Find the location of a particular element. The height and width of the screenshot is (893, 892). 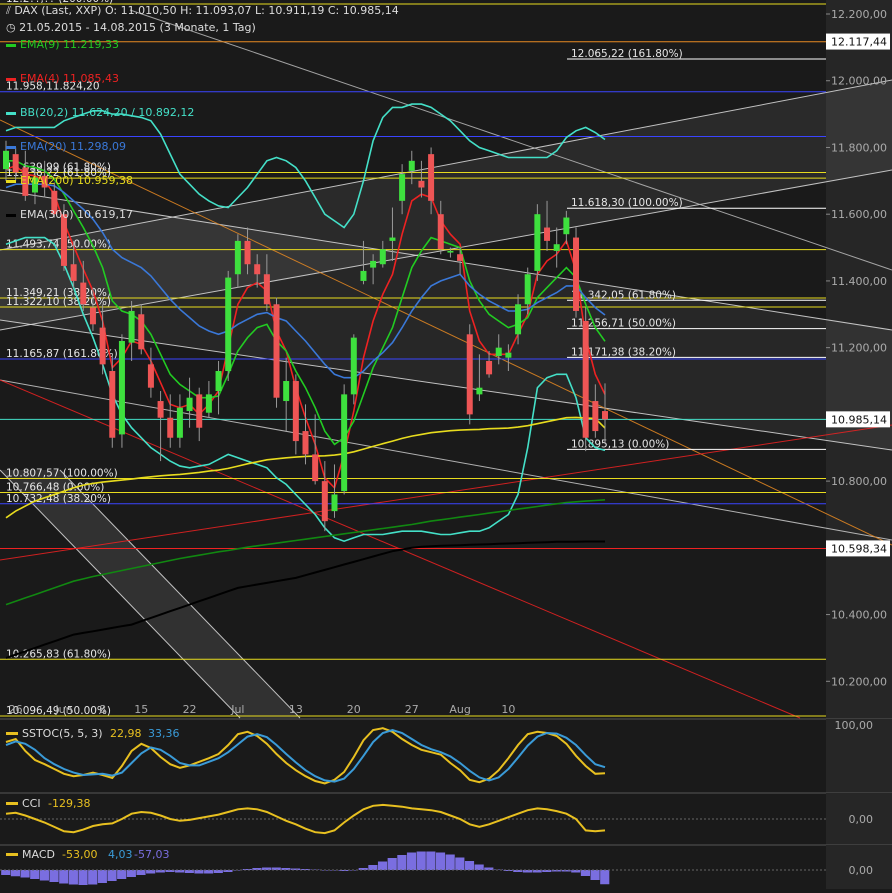

clock-icon: ◷ is located at coordinates (11, 27).